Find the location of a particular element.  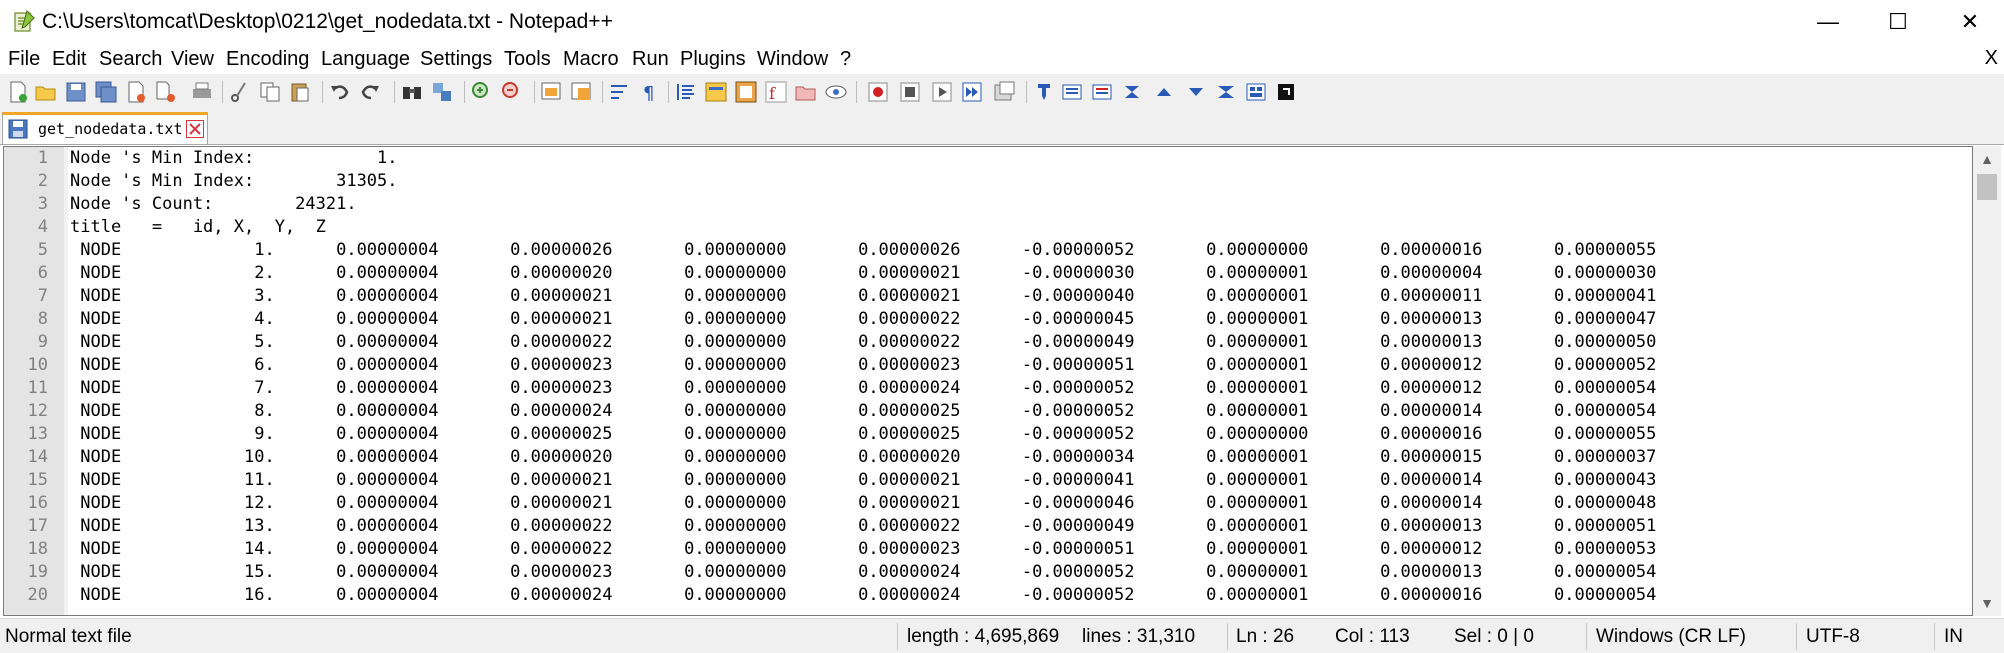

plugin-b-icon is located at coordinates (1072, 92).